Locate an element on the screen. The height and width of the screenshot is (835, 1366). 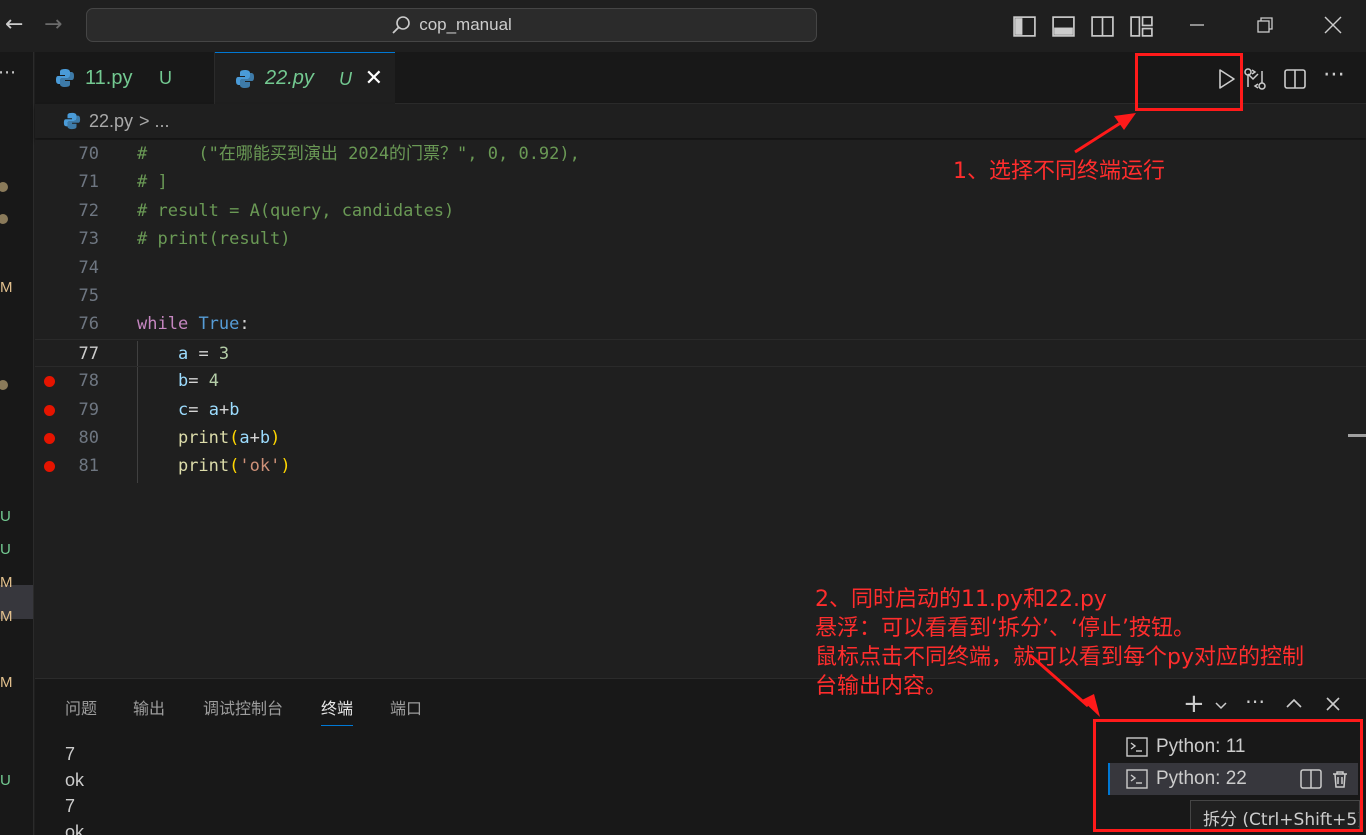
code-line: 76 while True: is located at coordinates (700, 324).